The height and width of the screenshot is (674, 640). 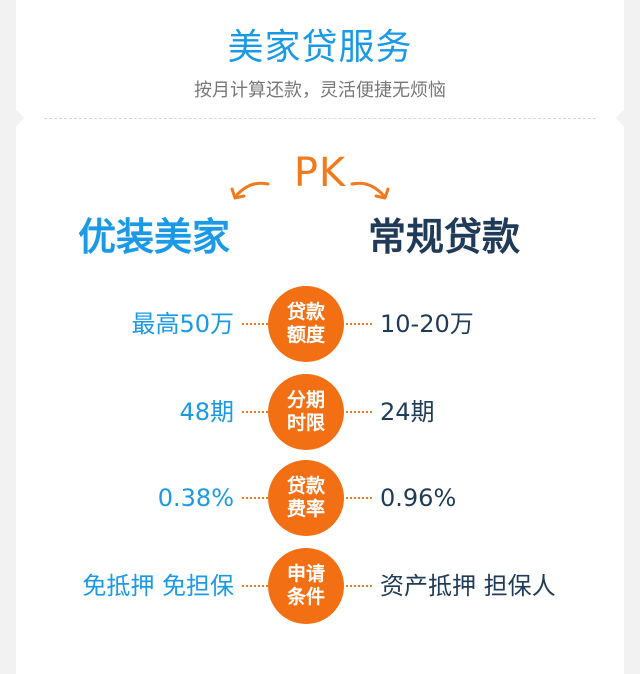 I want to click on left-value: 最高50万, so click(x=182, y=324).